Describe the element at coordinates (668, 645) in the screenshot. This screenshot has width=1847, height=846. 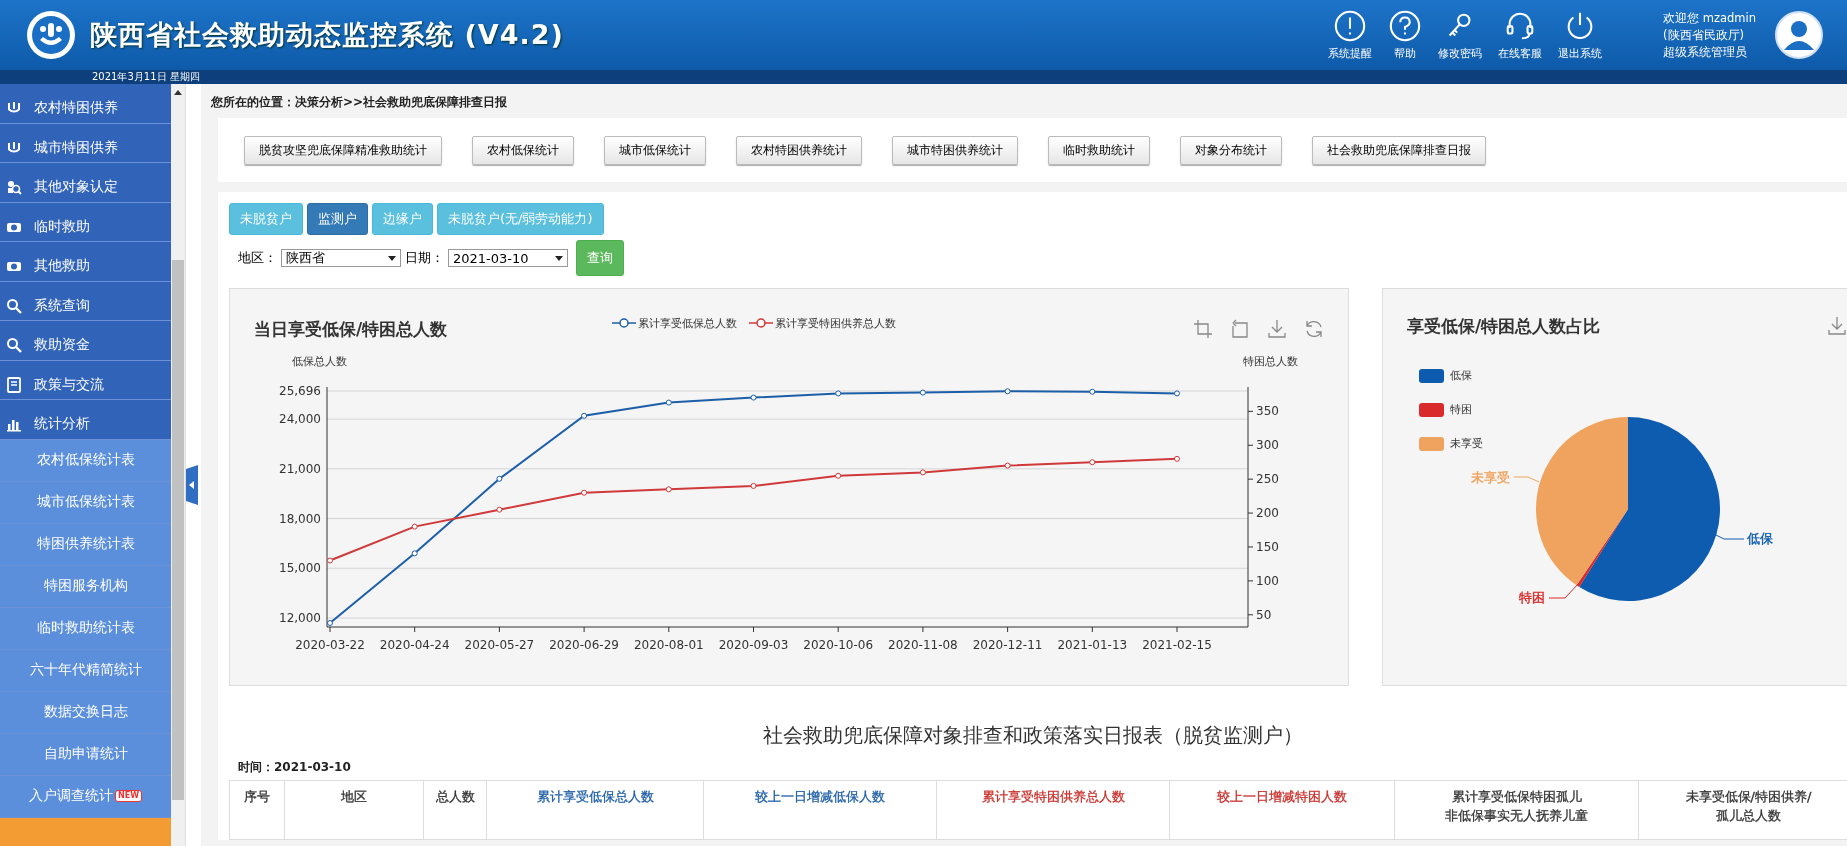
I see `tick-label: 2020-08-01` at that location.